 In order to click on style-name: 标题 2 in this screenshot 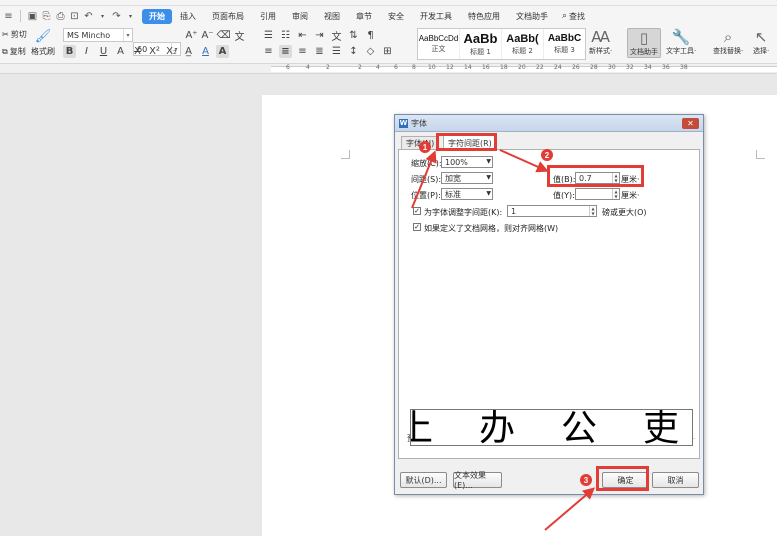, I will do `click(522, 50)`.